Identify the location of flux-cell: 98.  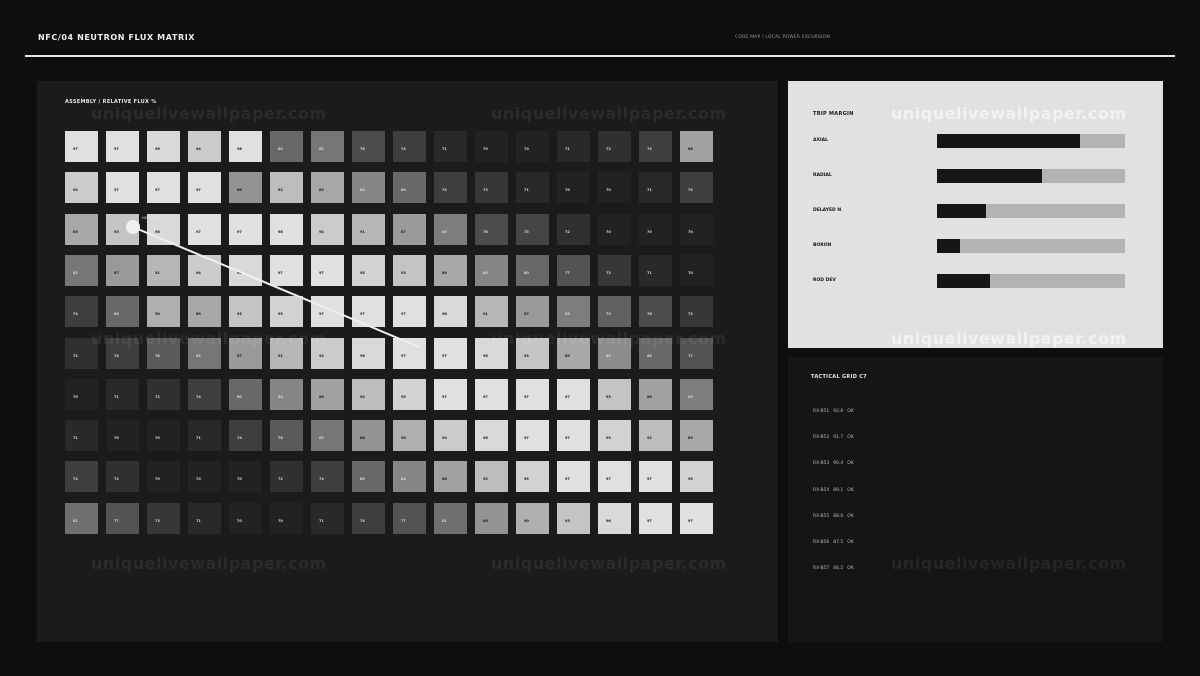
(286, 229).